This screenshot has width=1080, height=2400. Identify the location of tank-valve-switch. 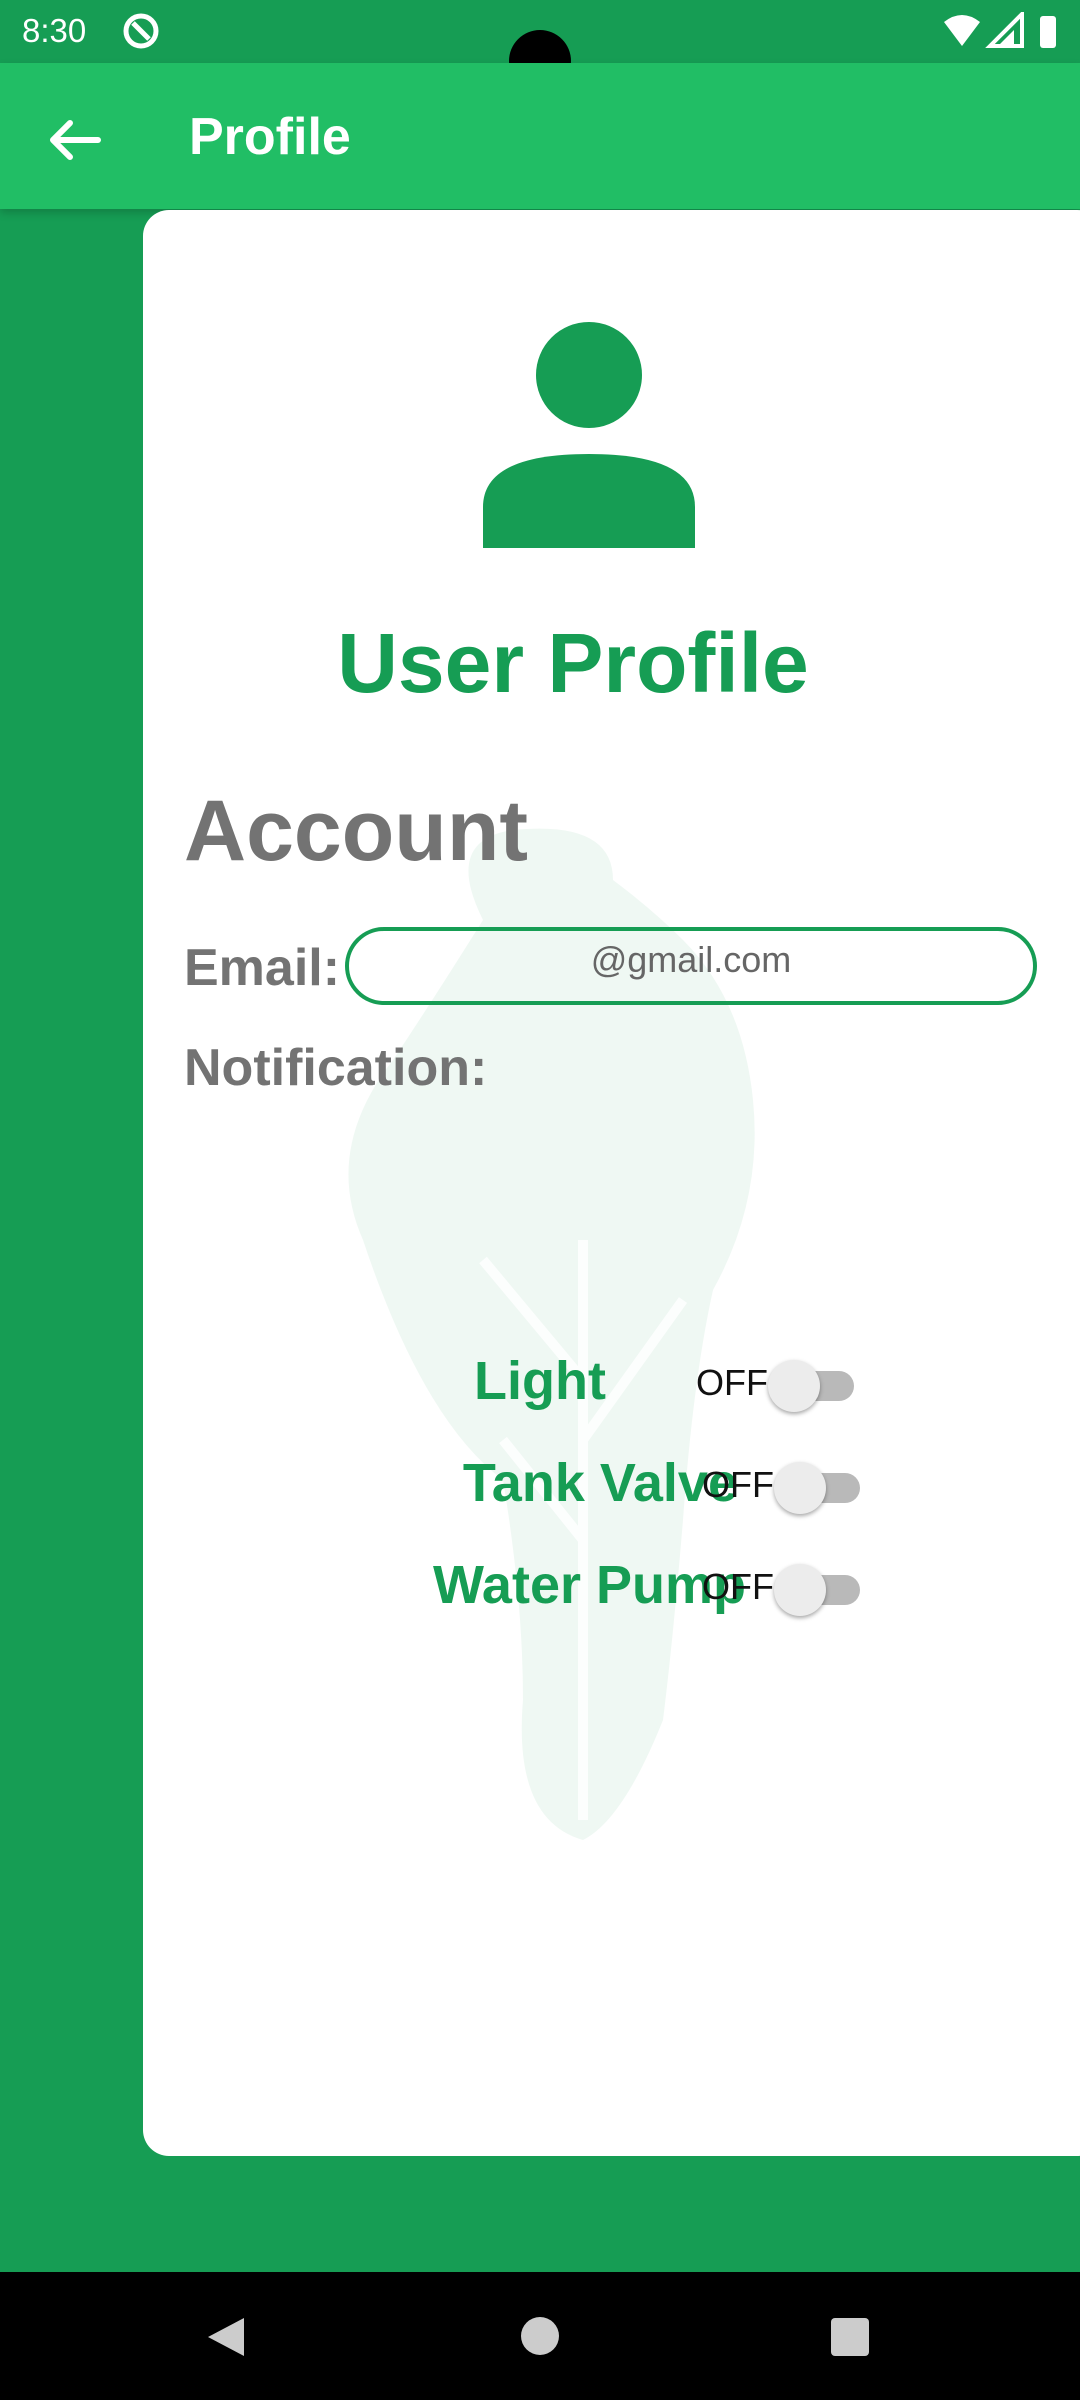
(820, 1487).